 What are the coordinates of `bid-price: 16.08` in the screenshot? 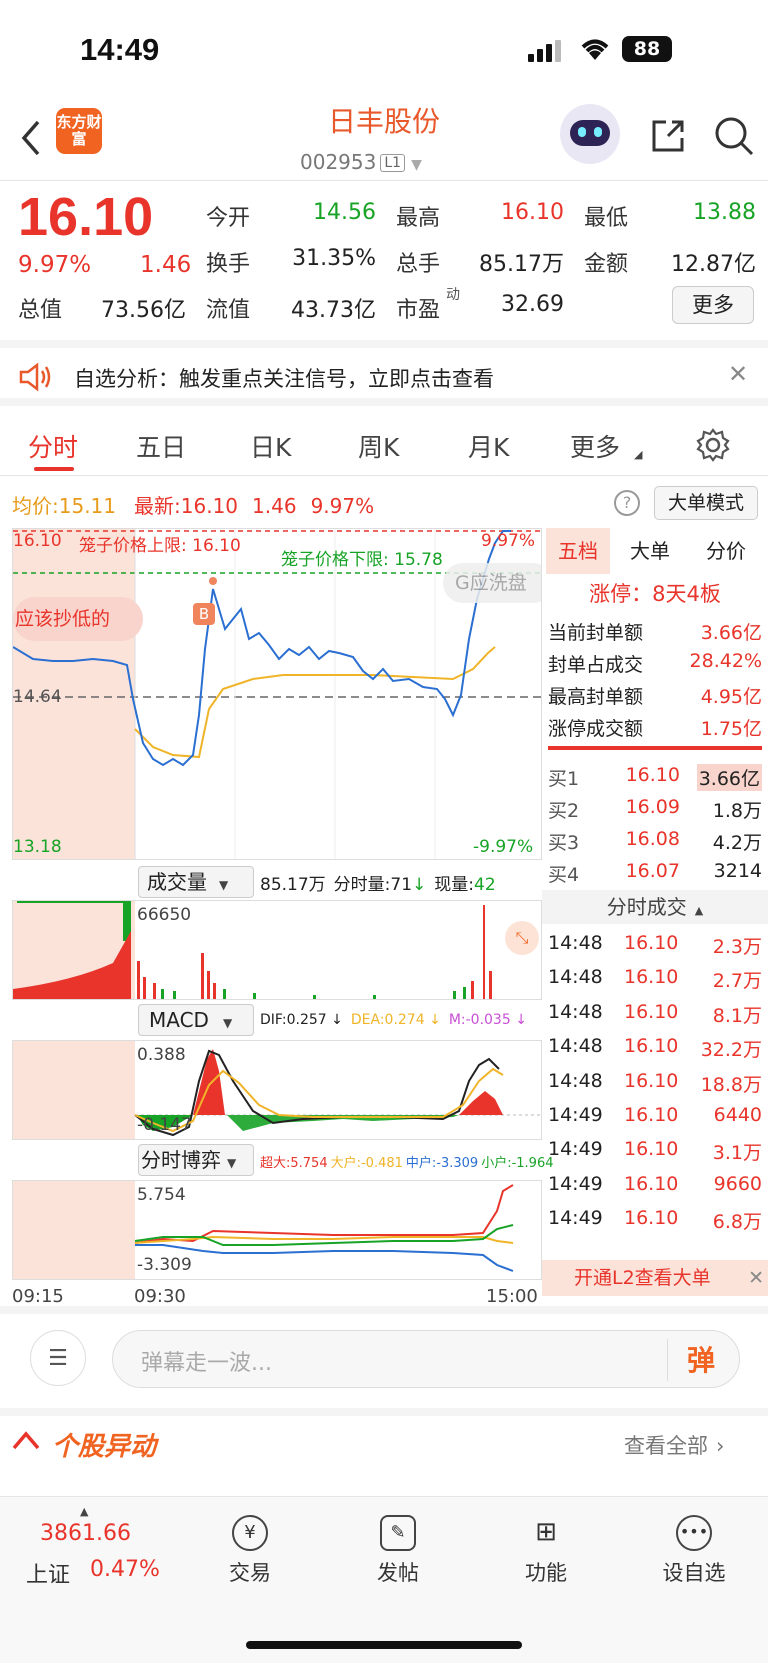 It's located at (652, 839).